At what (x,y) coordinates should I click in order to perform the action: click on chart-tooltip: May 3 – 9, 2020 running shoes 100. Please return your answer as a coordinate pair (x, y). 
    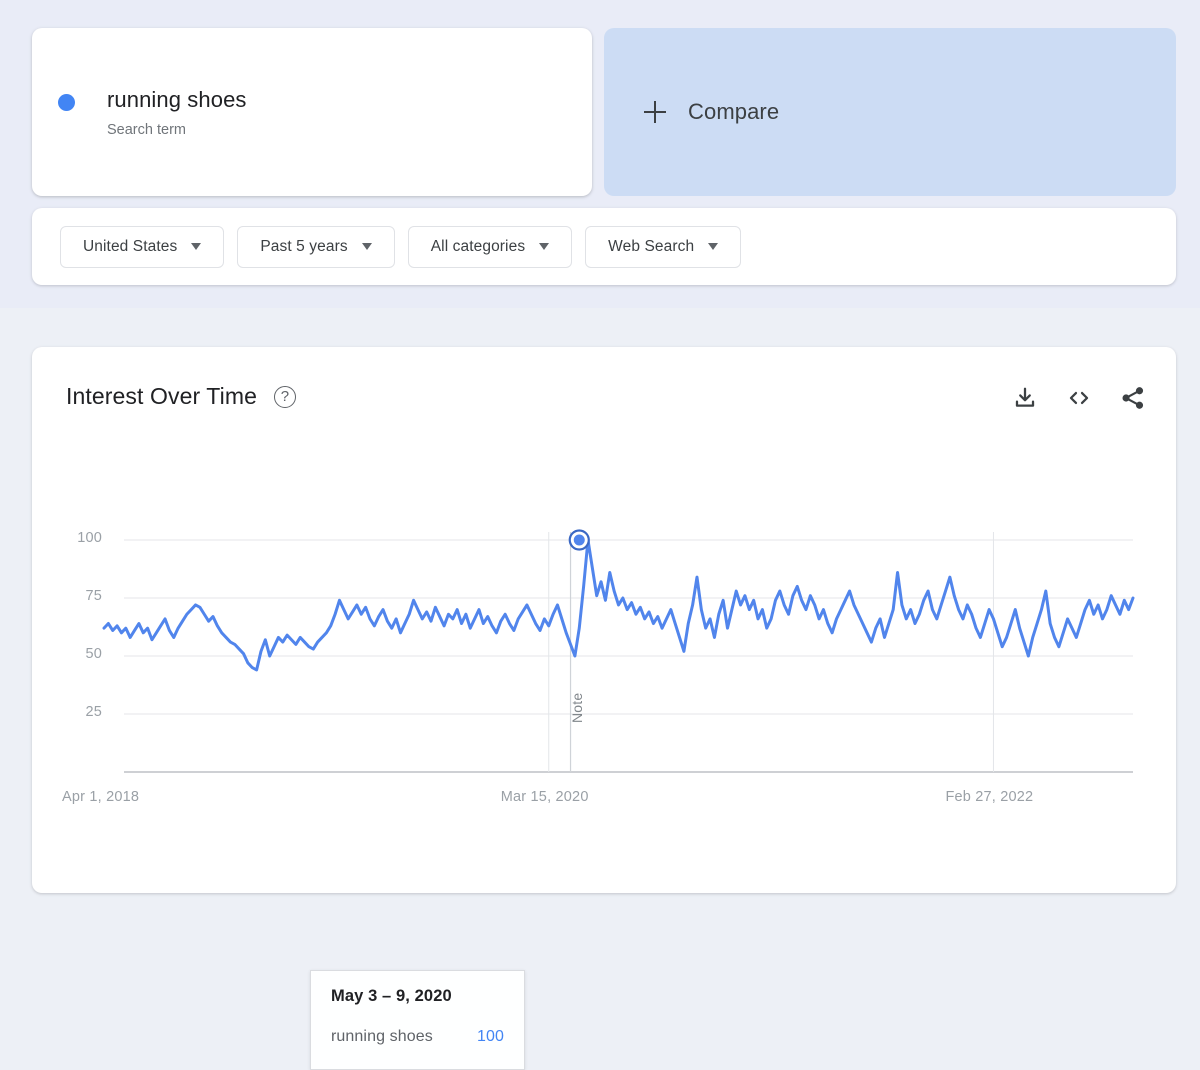
    Looking at the image, I should click on (417, 1020).